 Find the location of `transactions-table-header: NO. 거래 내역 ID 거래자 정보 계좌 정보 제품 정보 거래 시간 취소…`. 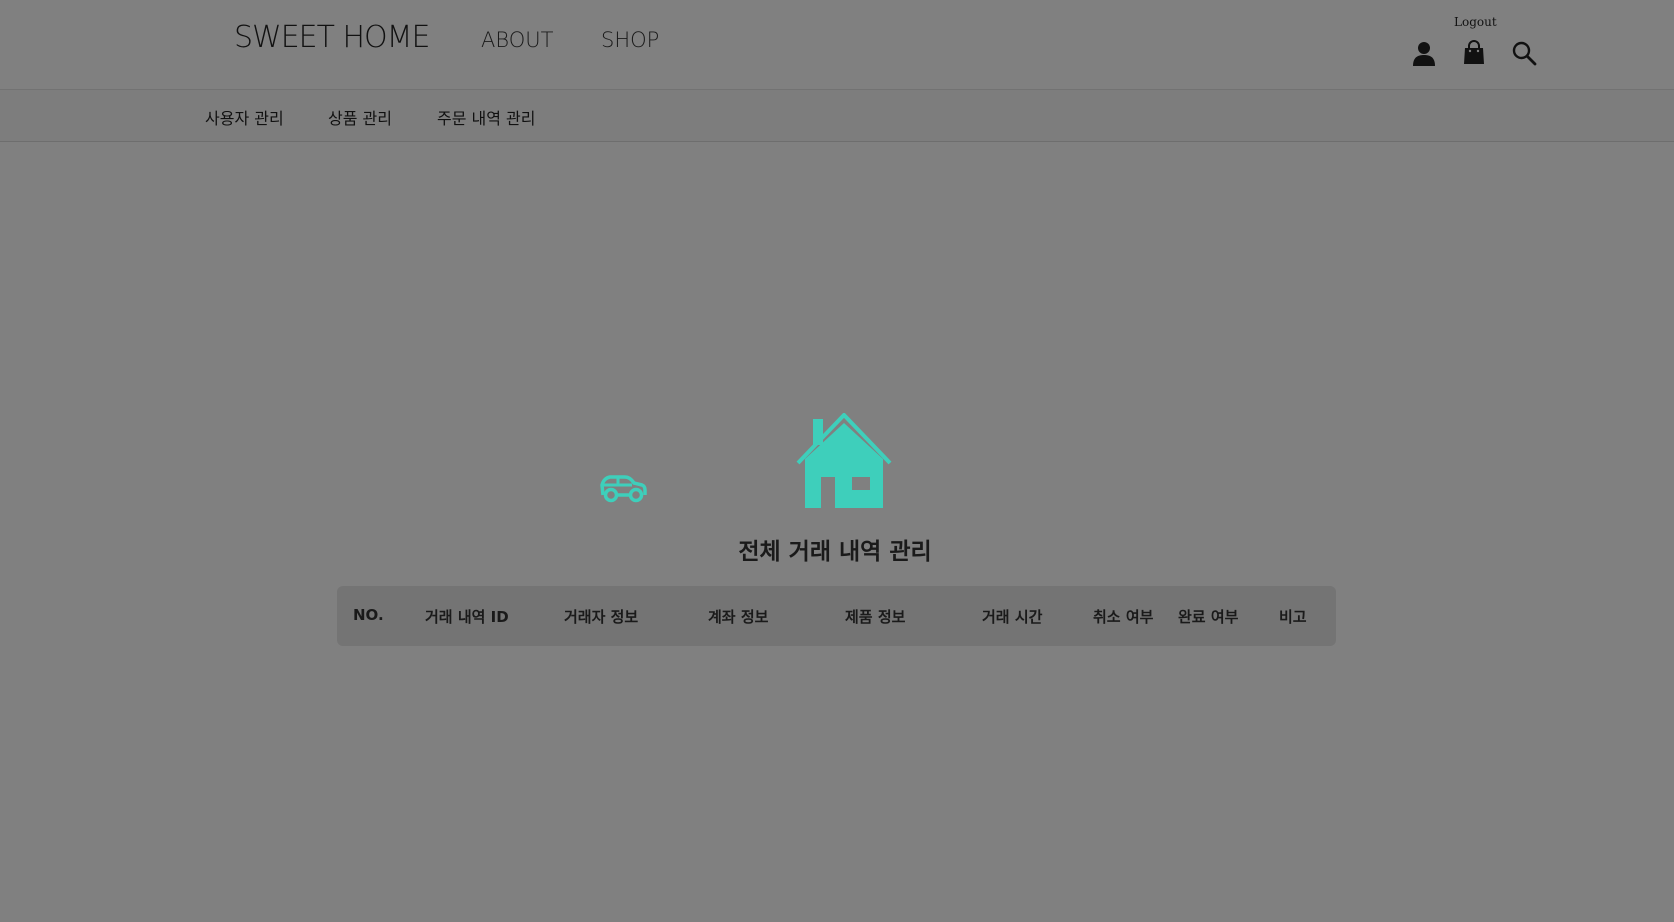

transactions-table-header: NO. 거래 내역 ID 거래자 정보 계좌 정보 제품 정보 거래 시간 취소… is located at coordinates (836, 616).